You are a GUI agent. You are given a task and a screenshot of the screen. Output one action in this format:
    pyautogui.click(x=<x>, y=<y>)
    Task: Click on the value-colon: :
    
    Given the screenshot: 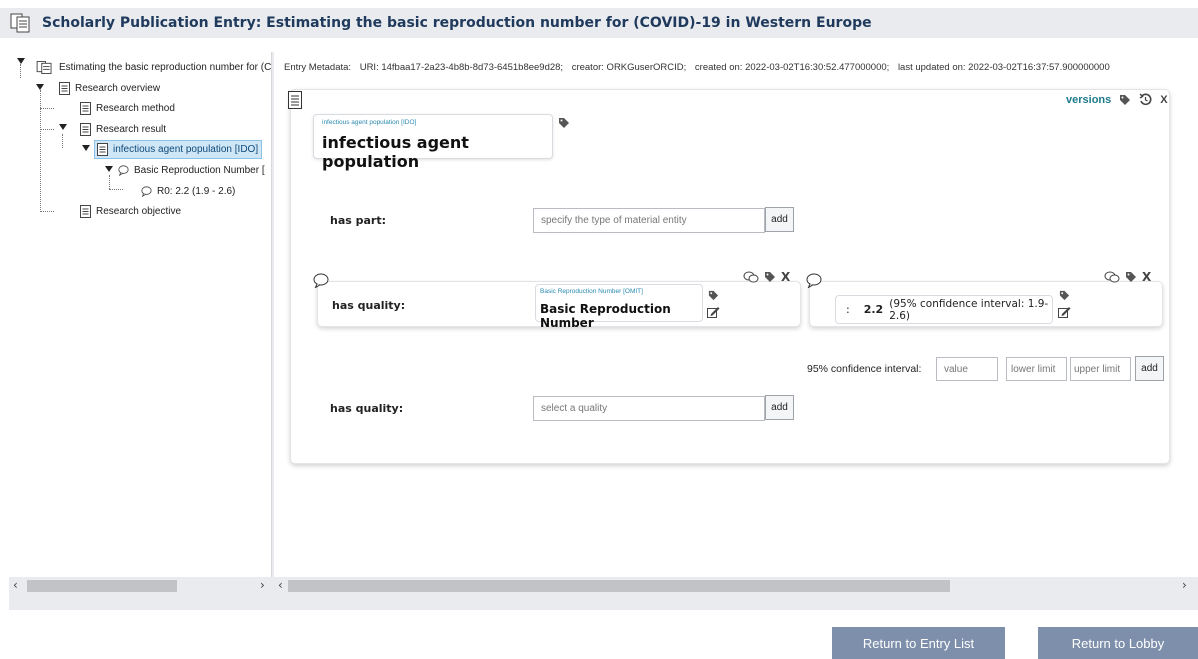 What is the action you would take?
    pyautogui.click(x=848, y=309)
    